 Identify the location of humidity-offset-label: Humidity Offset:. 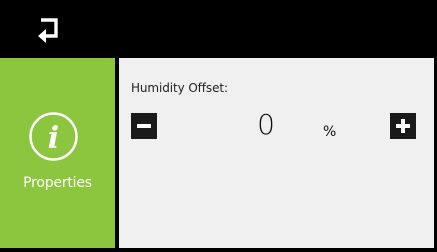
(179, 88).